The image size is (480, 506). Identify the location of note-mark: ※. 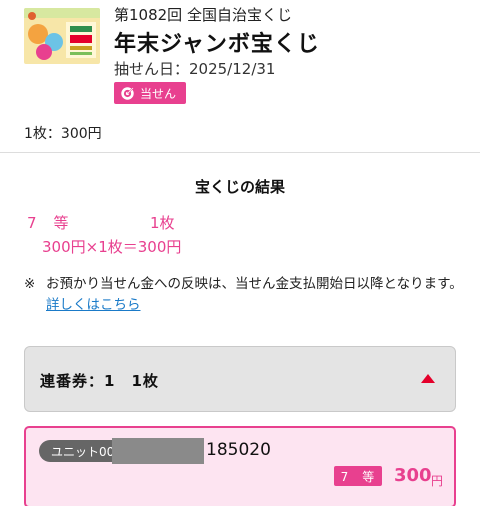
(30, 284).